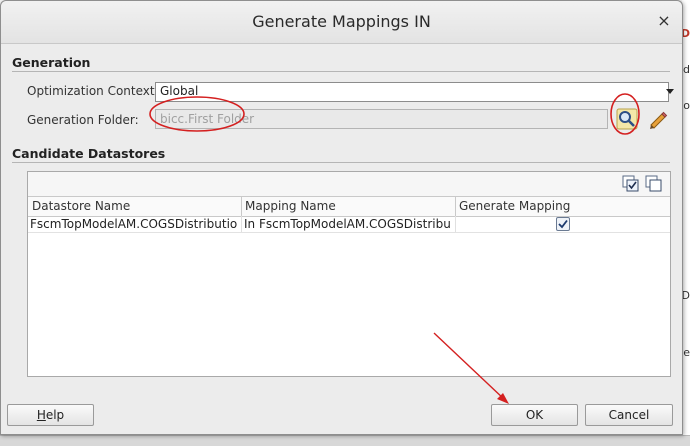 Image resolution: width=690 pixels, height=446 pixels. I want to click on dialog-title: Generate Mappings IN, so click(341, 21).